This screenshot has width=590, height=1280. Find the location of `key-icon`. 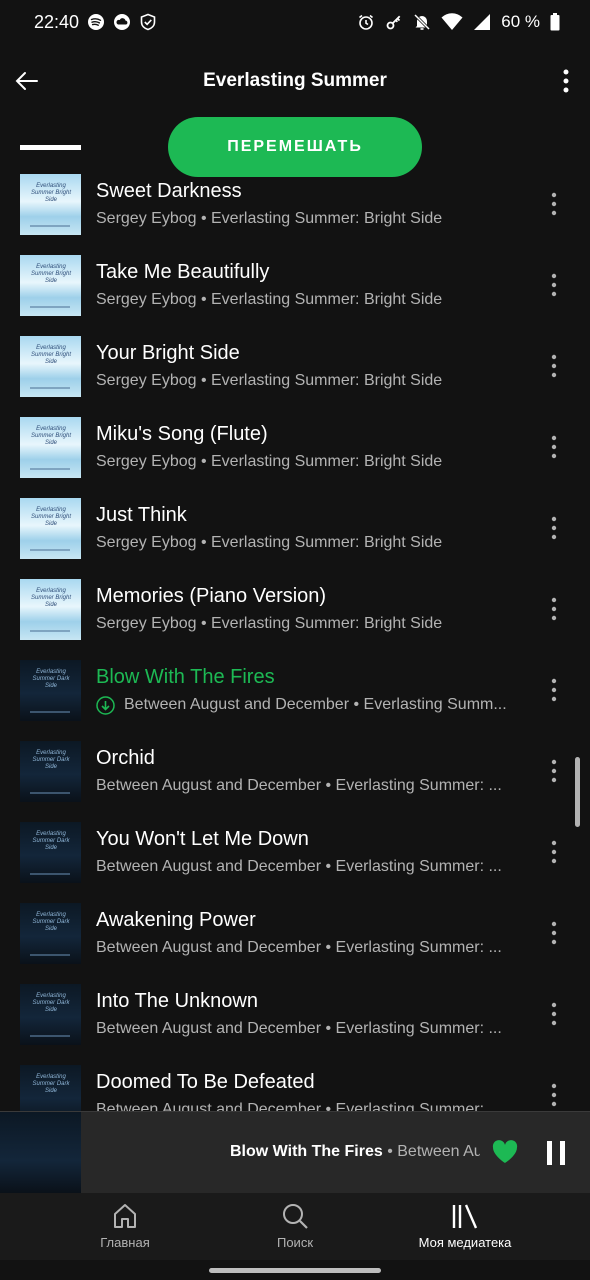

key-icon is located at coordinates (393, 22).